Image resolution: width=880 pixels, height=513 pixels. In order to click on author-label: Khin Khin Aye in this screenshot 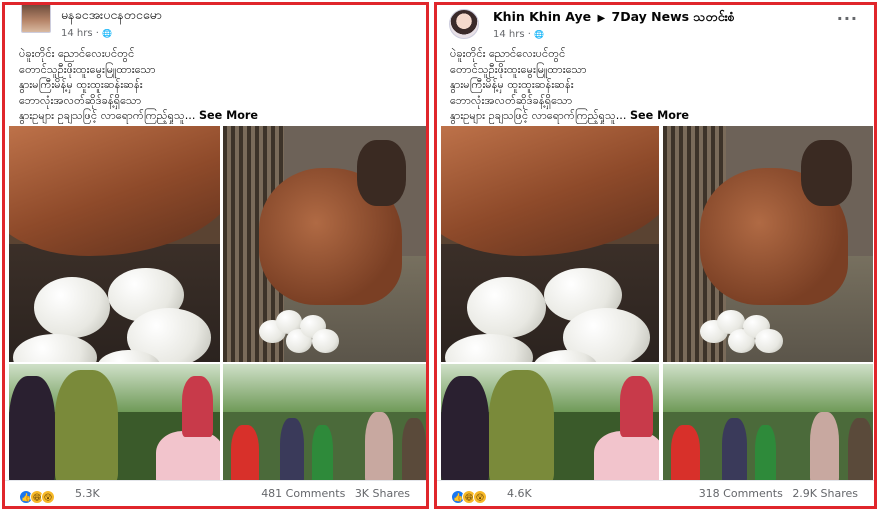, I will do `click(542, 16)`.